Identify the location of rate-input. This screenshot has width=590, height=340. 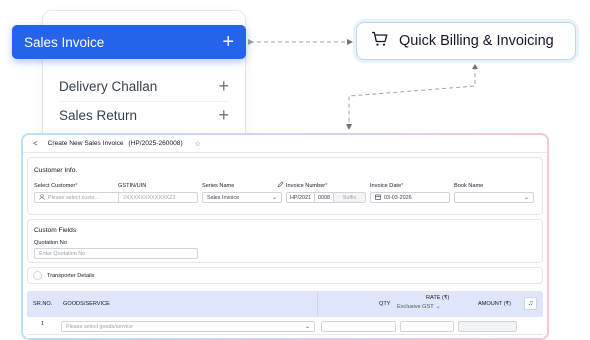
(427, 326).